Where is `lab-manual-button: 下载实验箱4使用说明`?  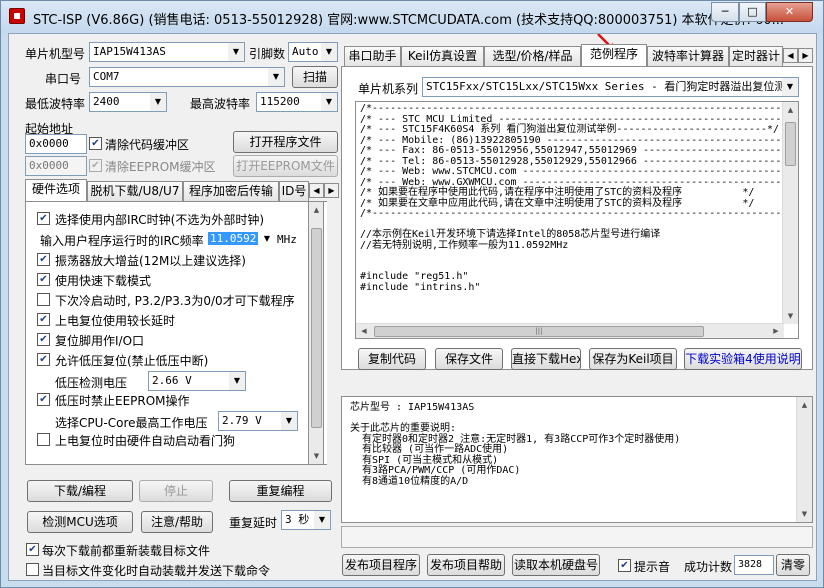 lab-manual-button: 下载实验箱4使用说明 is located at coordinates (743, 359).